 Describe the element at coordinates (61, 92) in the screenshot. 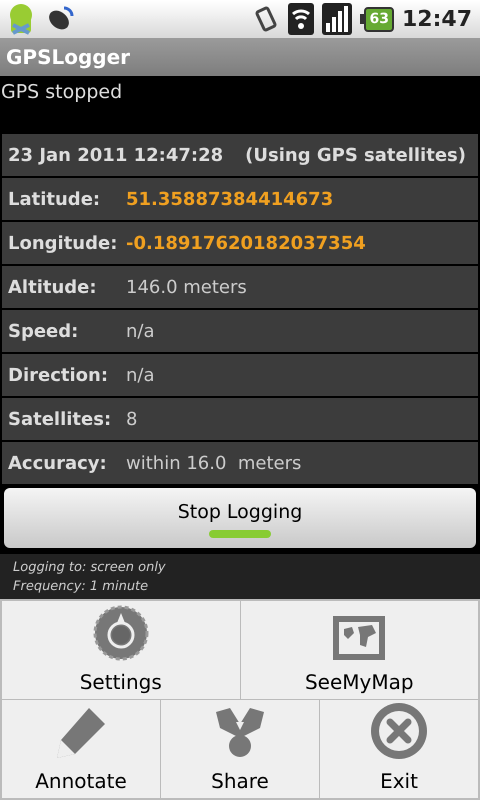

I see `gps-status: GPS stopped` at that location.